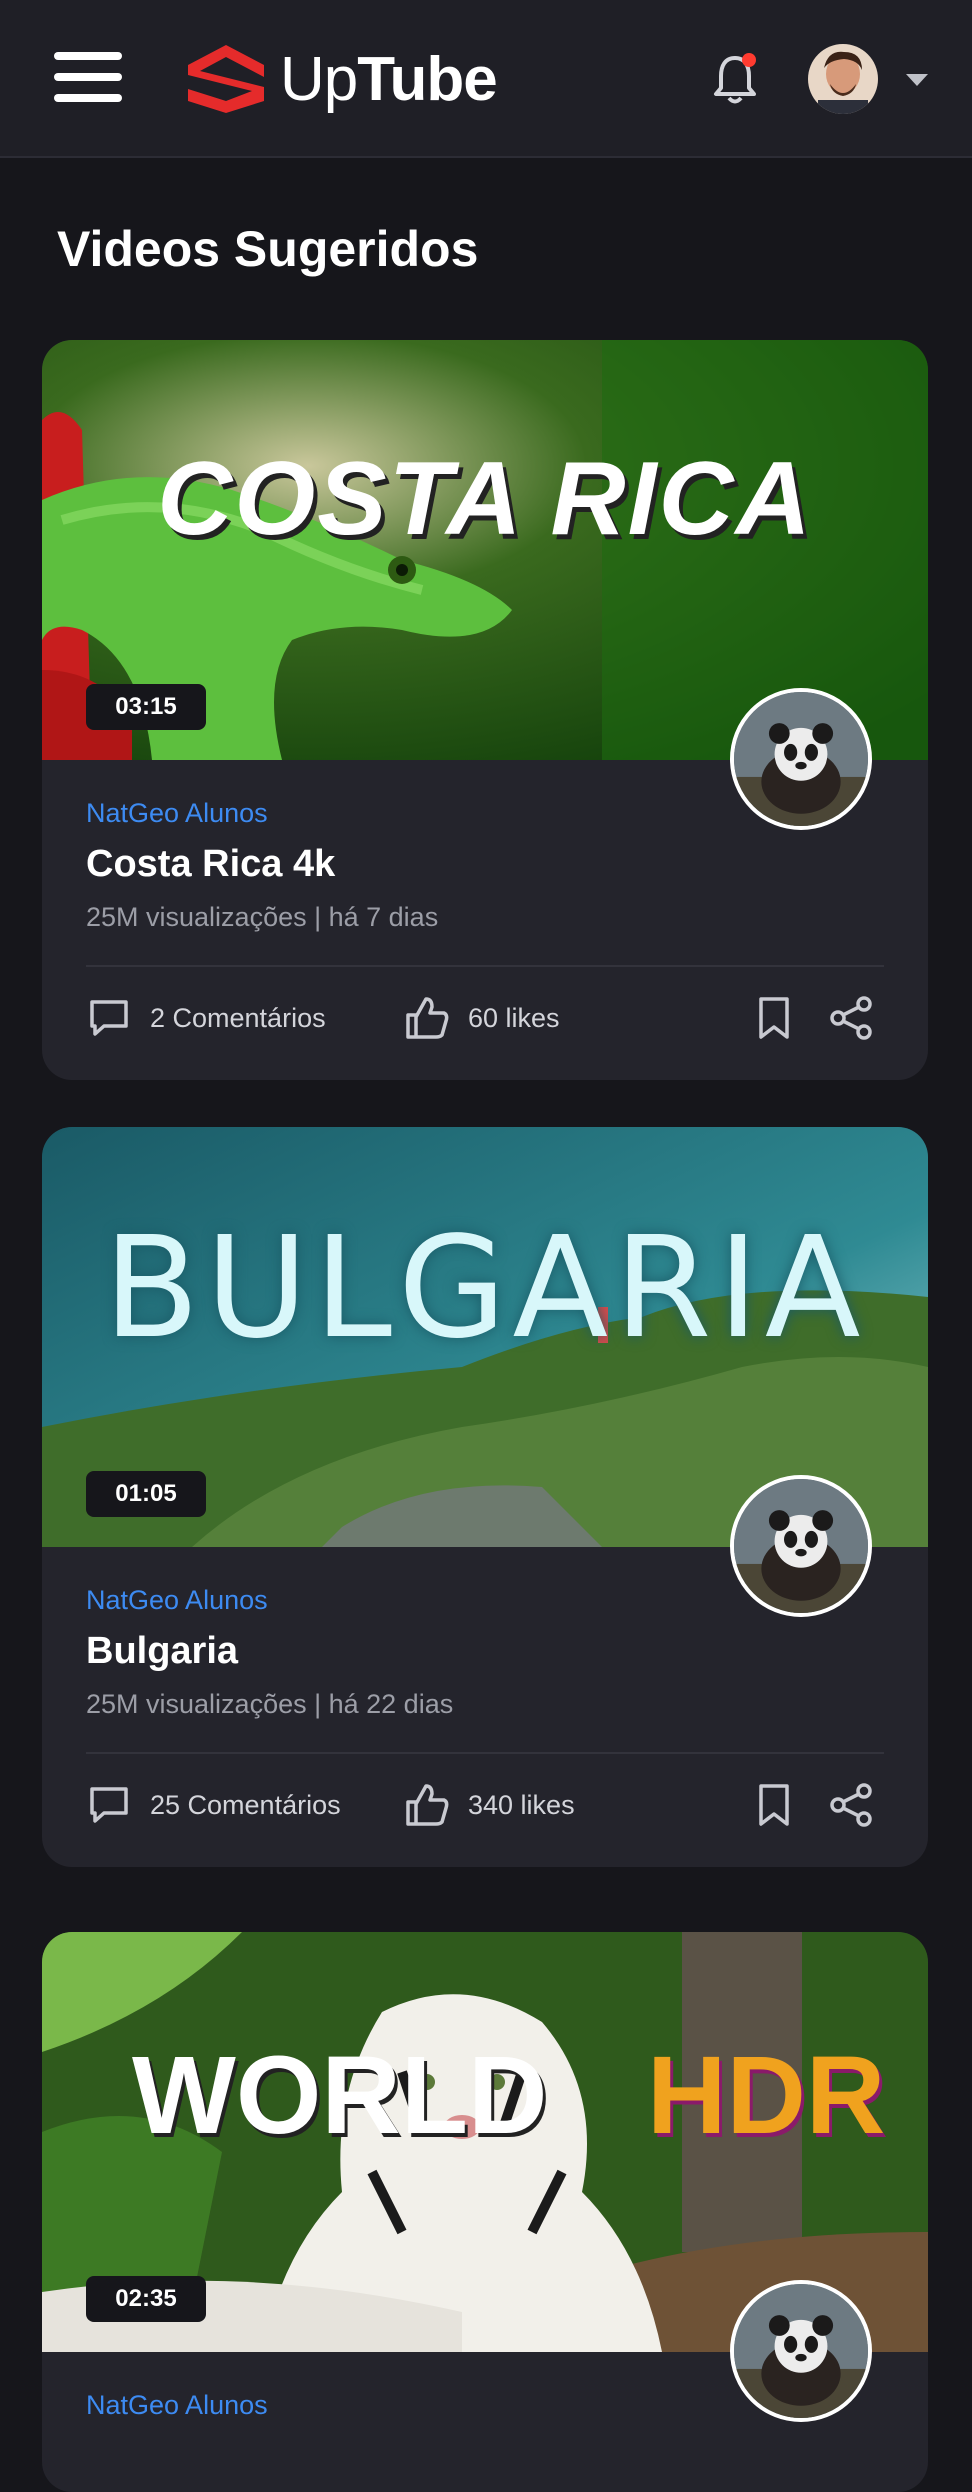 The width and height of the screenshot is (972, 2492). I want to click on likes-count: 60 likes, so click(514, 1017).